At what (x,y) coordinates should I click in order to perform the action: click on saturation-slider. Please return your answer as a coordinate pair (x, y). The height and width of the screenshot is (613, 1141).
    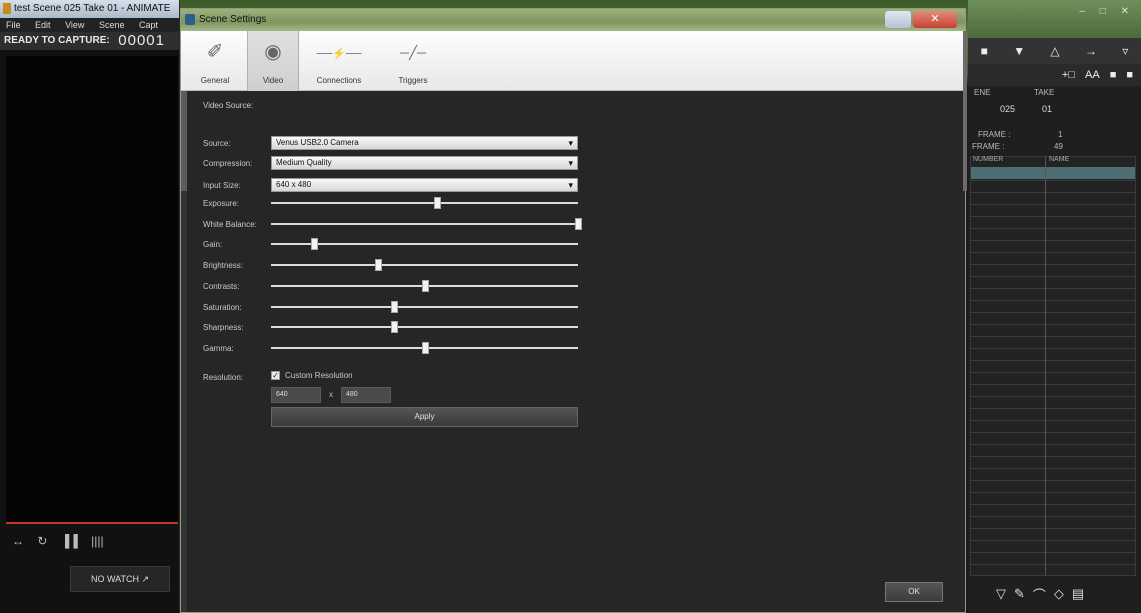
    Looking at the image, I should click on (424, 307).